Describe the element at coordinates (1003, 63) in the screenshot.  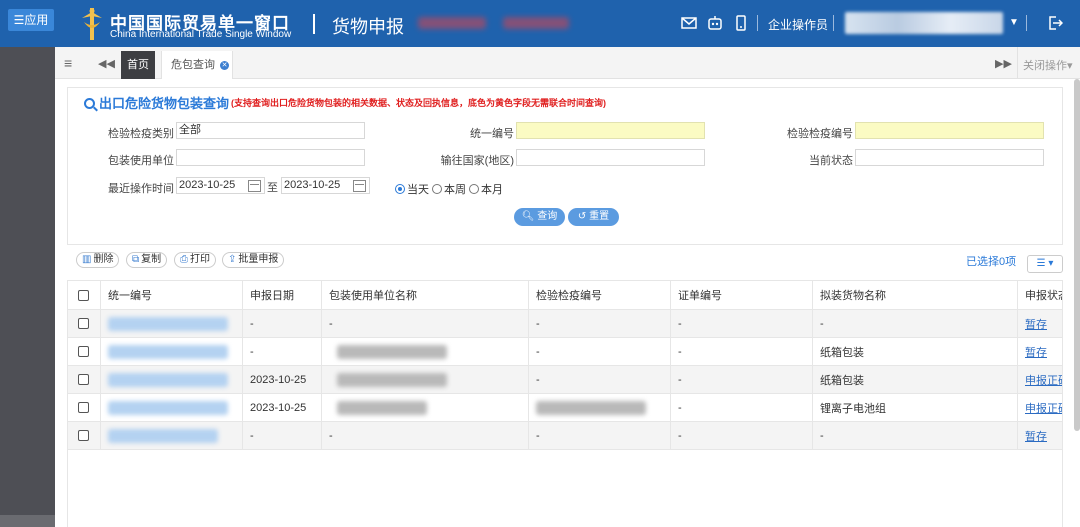
I see `tab-scroll-right-icon: ▶▶` at that location.